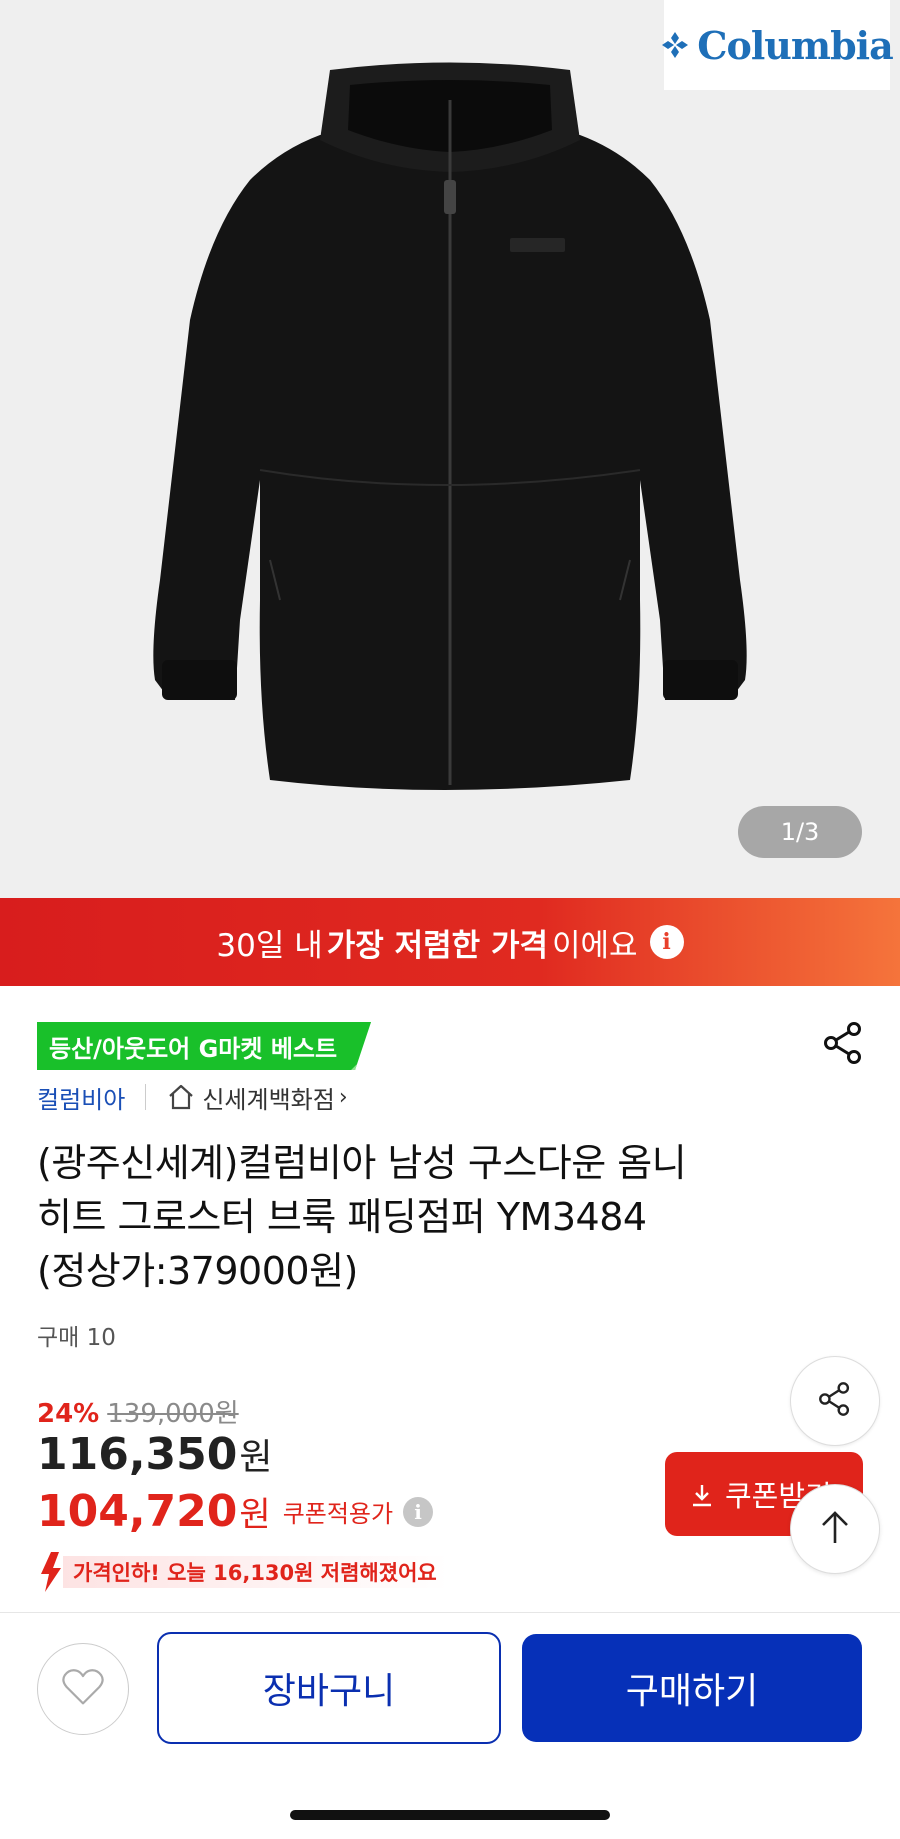 The width and height of the screenshot is (900, 1839). What do you see at coordinates (595, 945) in the screenshot?
I see `promo-text-after: 이에요` at bounding box center [595, 945].